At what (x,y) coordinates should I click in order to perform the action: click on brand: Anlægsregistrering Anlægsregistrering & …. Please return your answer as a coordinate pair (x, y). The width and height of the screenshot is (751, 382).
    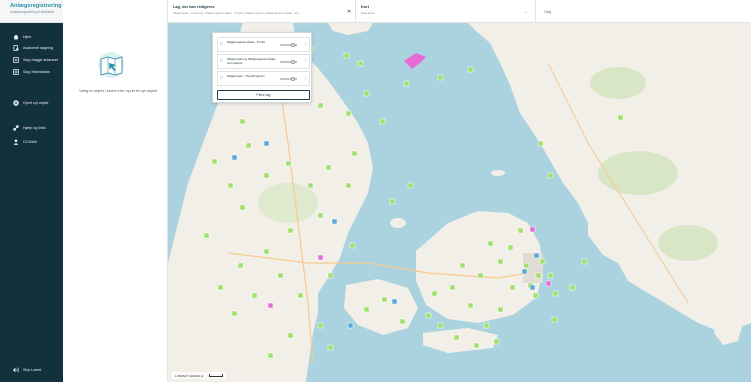
    Looking at the image, I should click on (31, 11).